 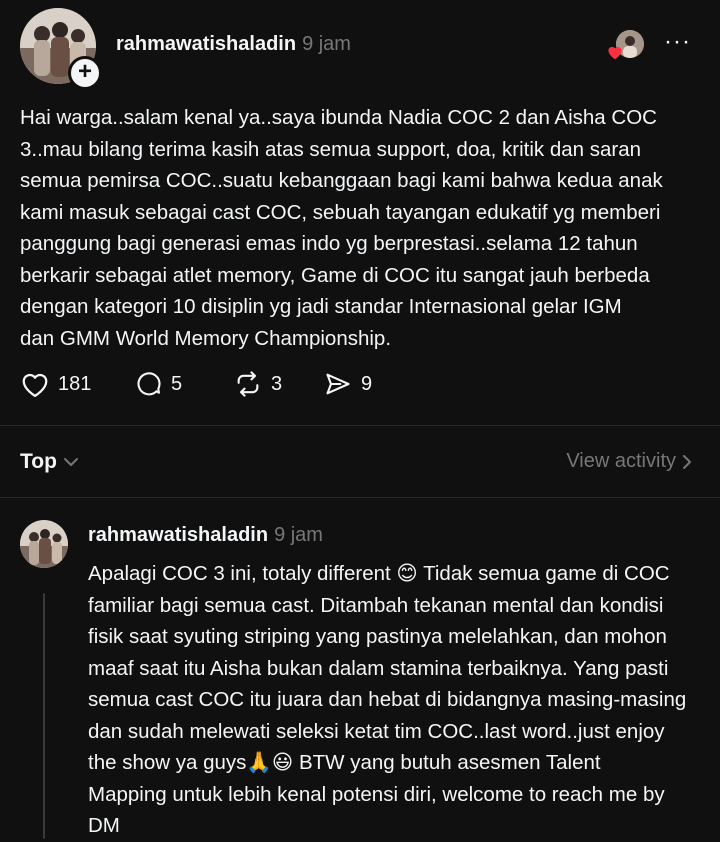 I want to click on share-count: 9, so click(x=367, y=383).